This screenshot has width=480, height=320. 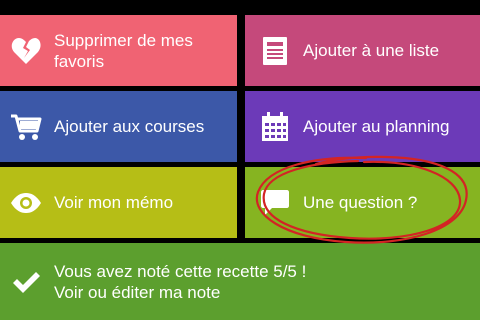 What do you see at coordinates (180, 271) in the screenshot?
I see `rating-label-line1: Vous avez noté cette recette 5/5 !` at bounding box center [180, 271].